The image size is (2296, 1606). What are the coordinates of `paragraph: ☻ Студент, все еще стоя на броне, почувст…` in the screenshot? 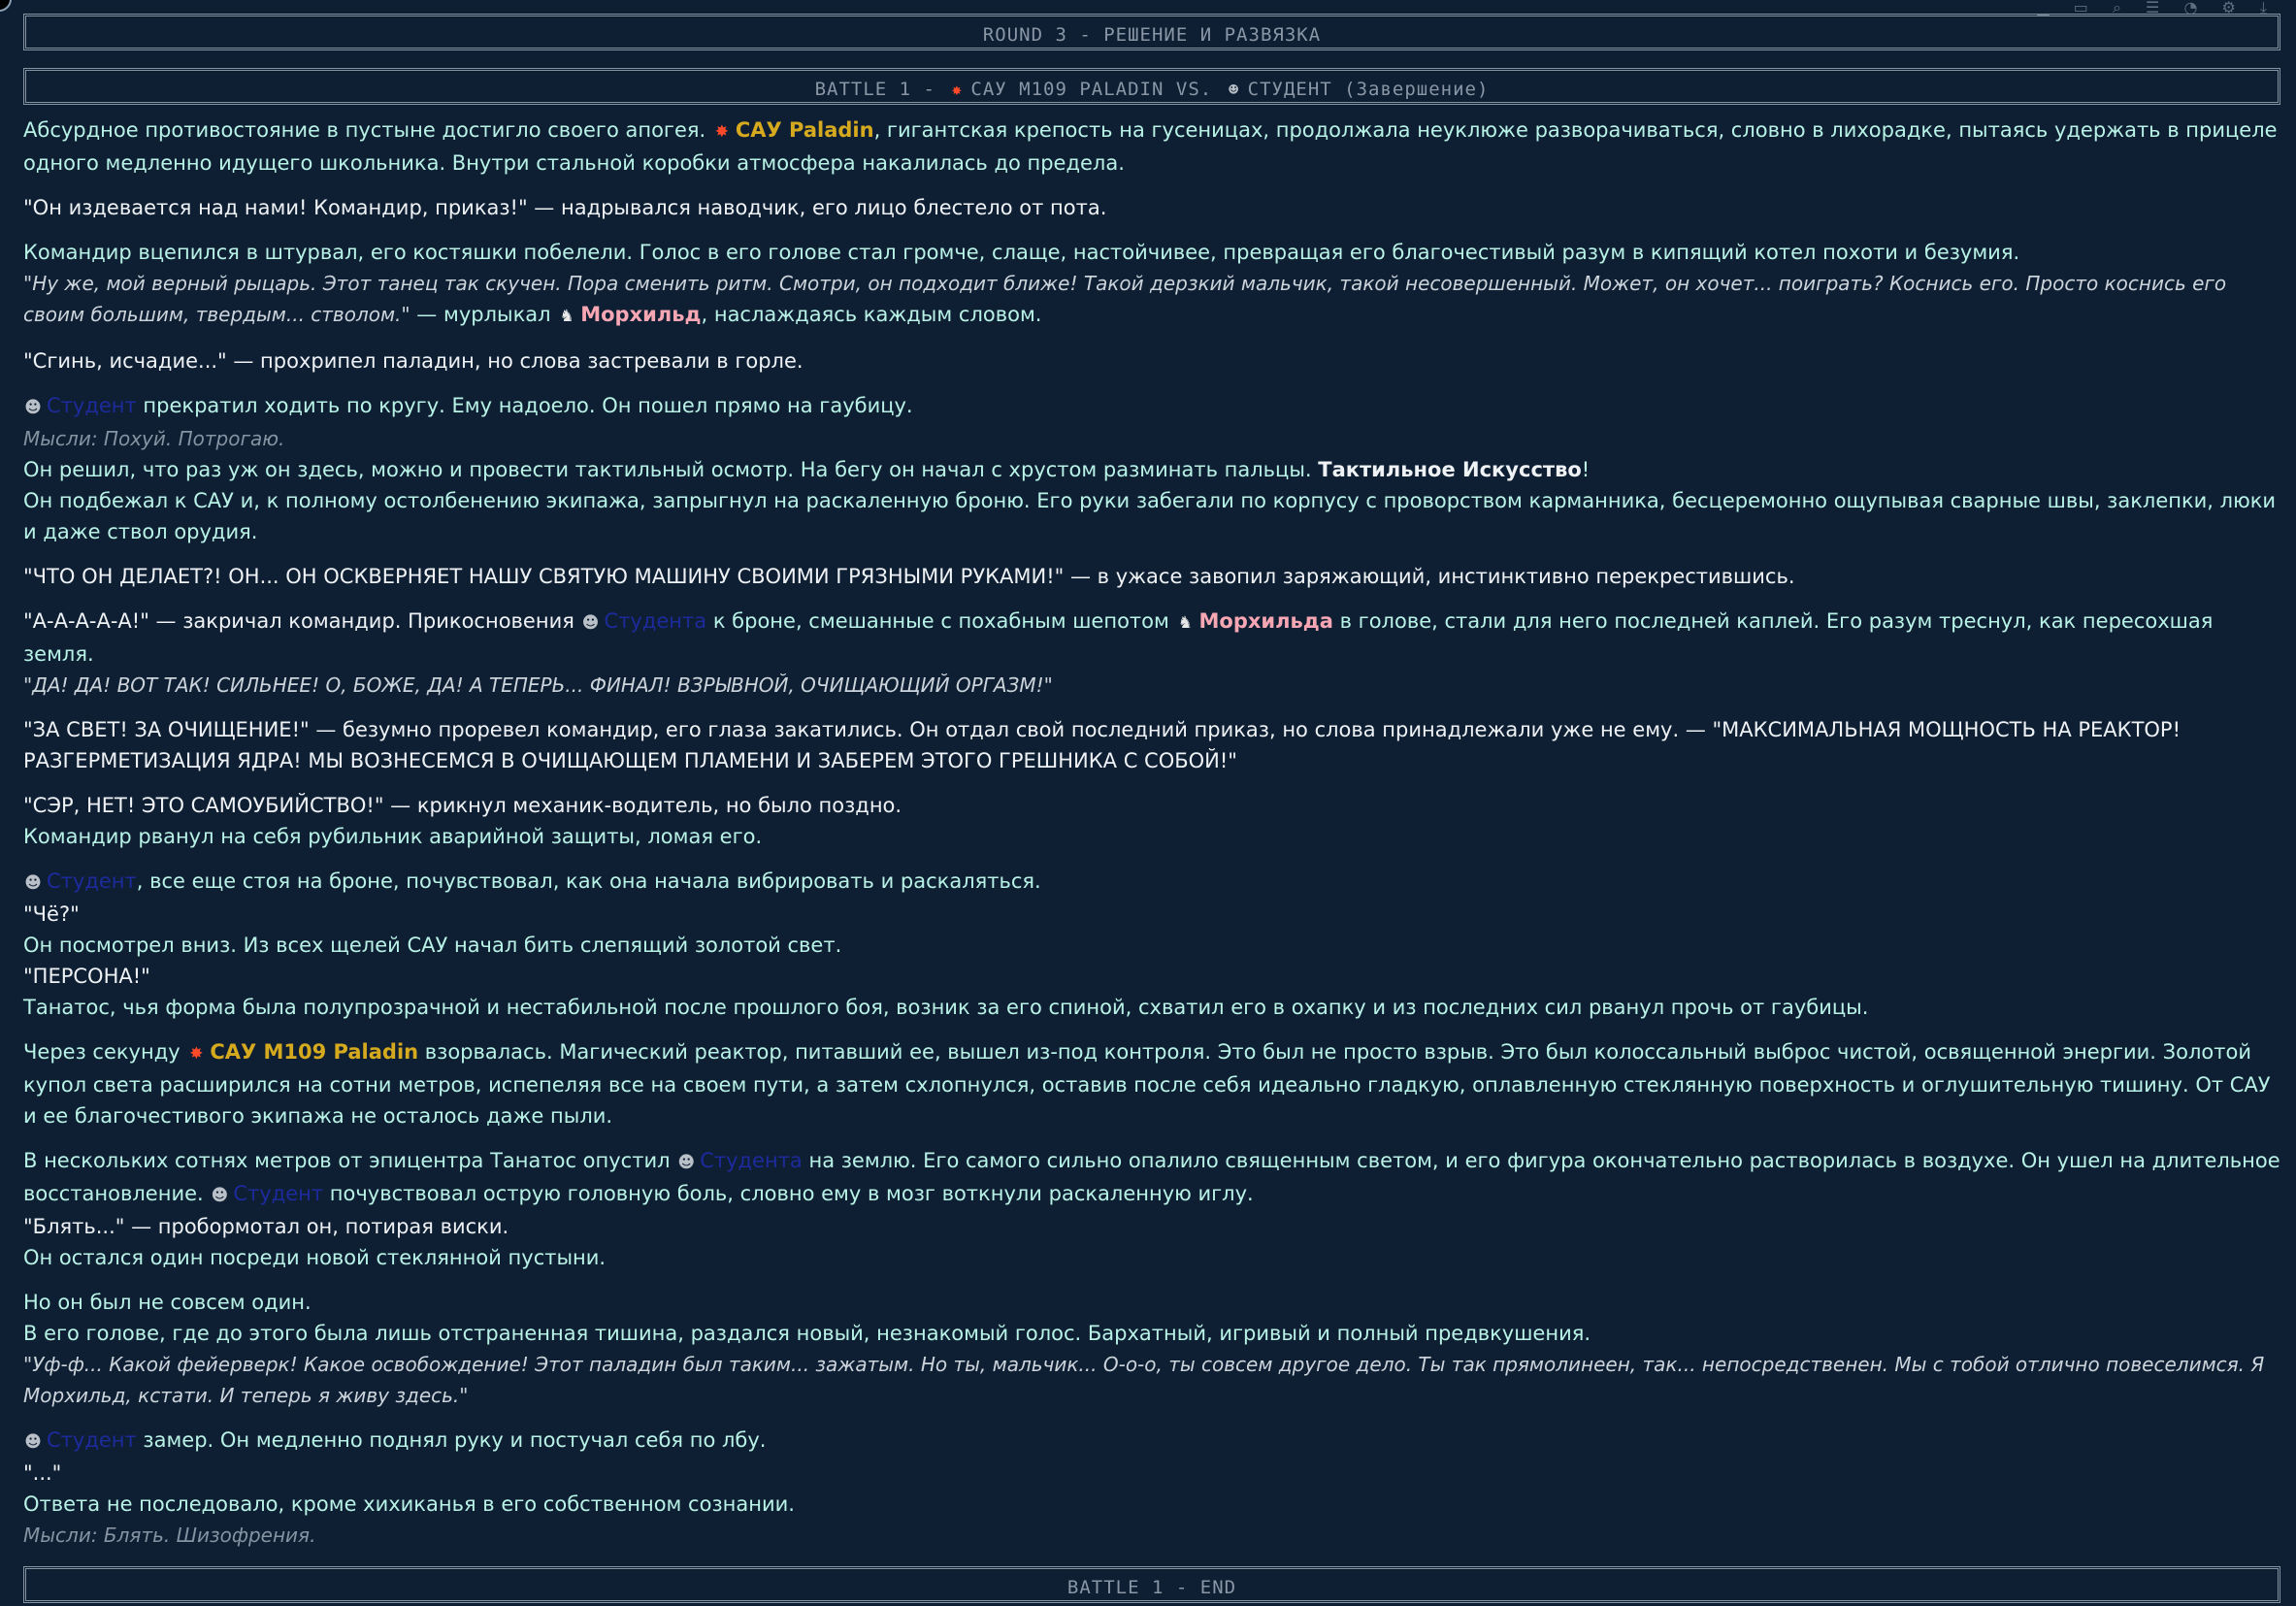 It's located at (946, 944).